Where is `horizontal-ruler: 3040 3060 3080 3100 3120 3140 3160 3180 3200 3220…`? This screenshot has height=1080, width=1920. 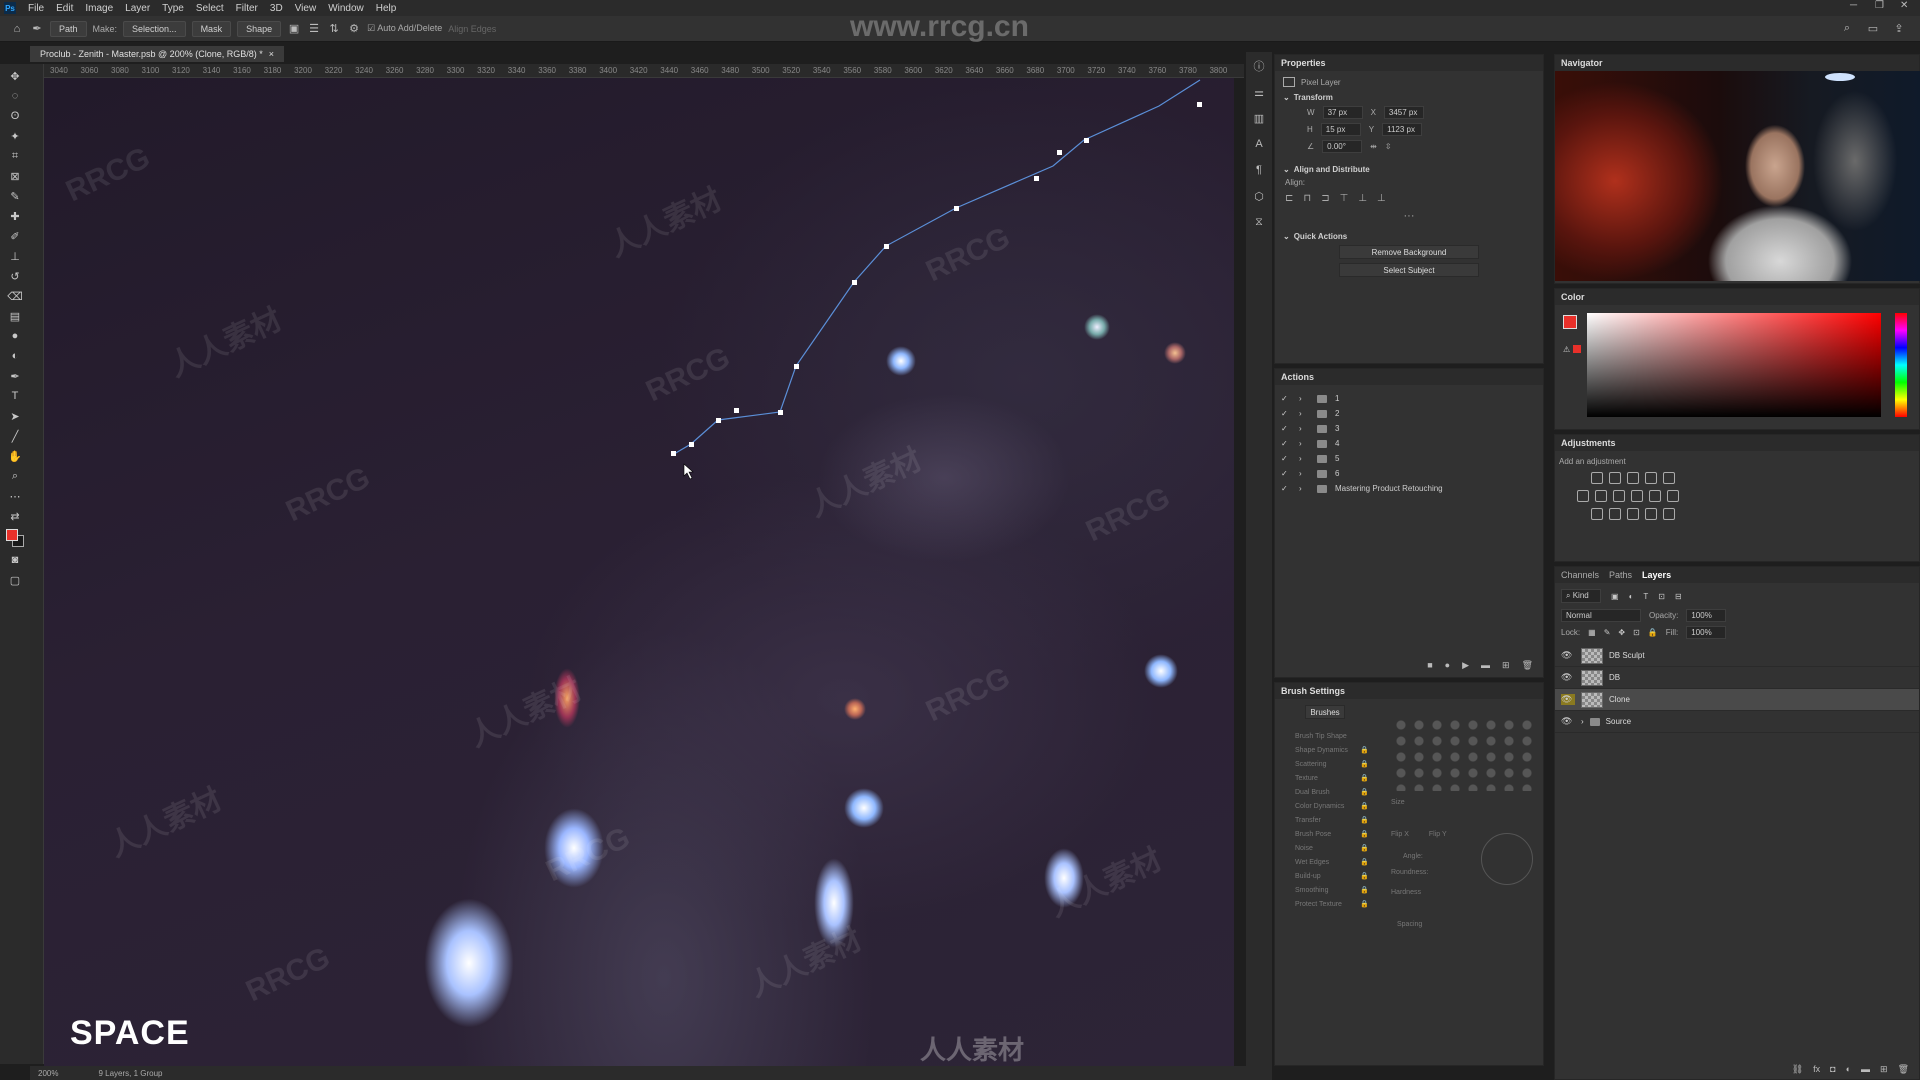
horizontal-ruler: 3040 3060 3080 3100 3120 3140 3160 3180 3200 3220… is located at coordinates (644, 71).